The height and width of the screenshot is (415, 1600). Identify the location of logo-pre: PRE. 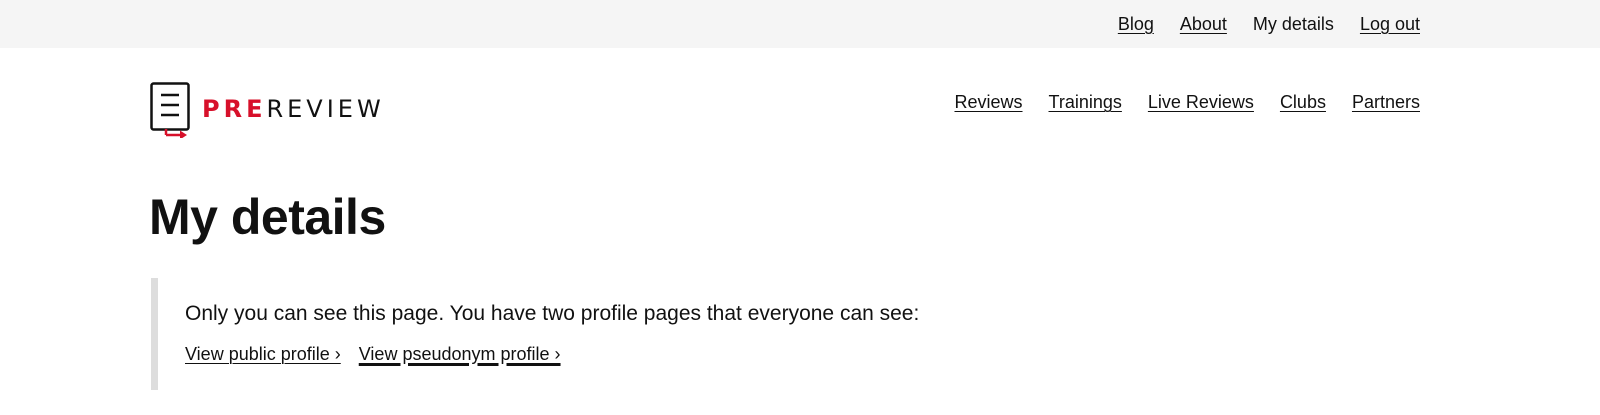
(234, 109).